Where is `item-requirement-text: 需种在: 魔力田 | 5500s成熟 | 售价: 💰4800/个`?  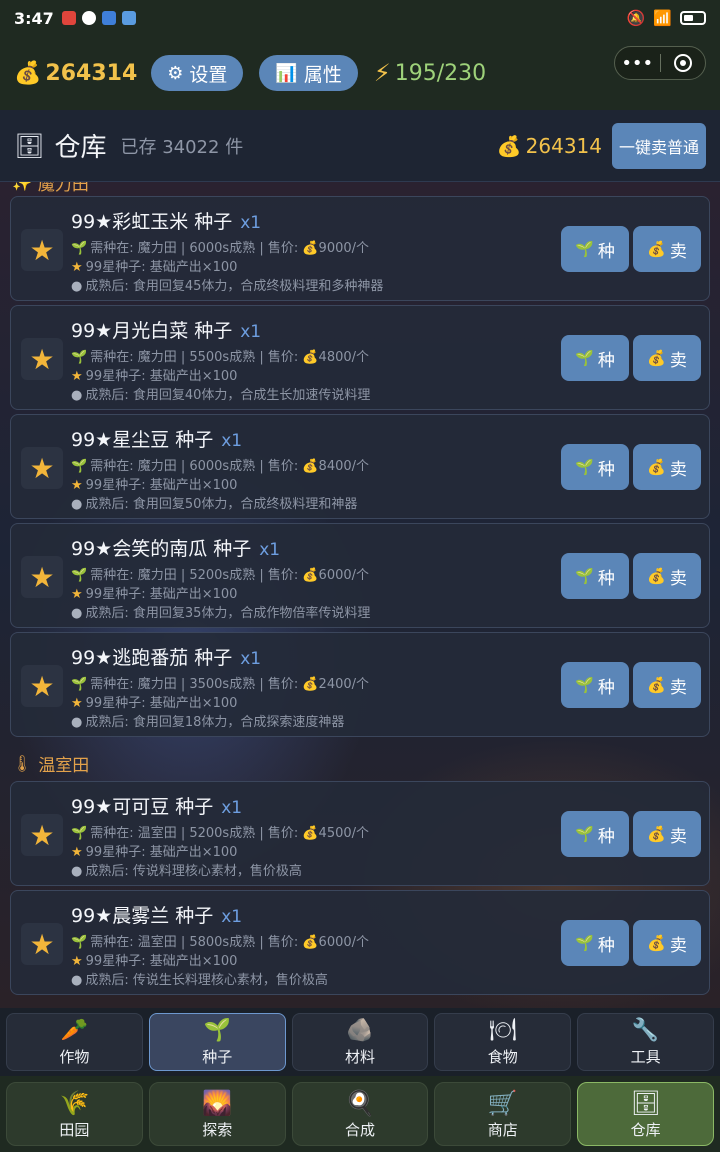
item-requirement-text: 需种在: 魔力田 | 5500s成熟 | 售价: 💰4800/个 is located at coordinates (230, 357).